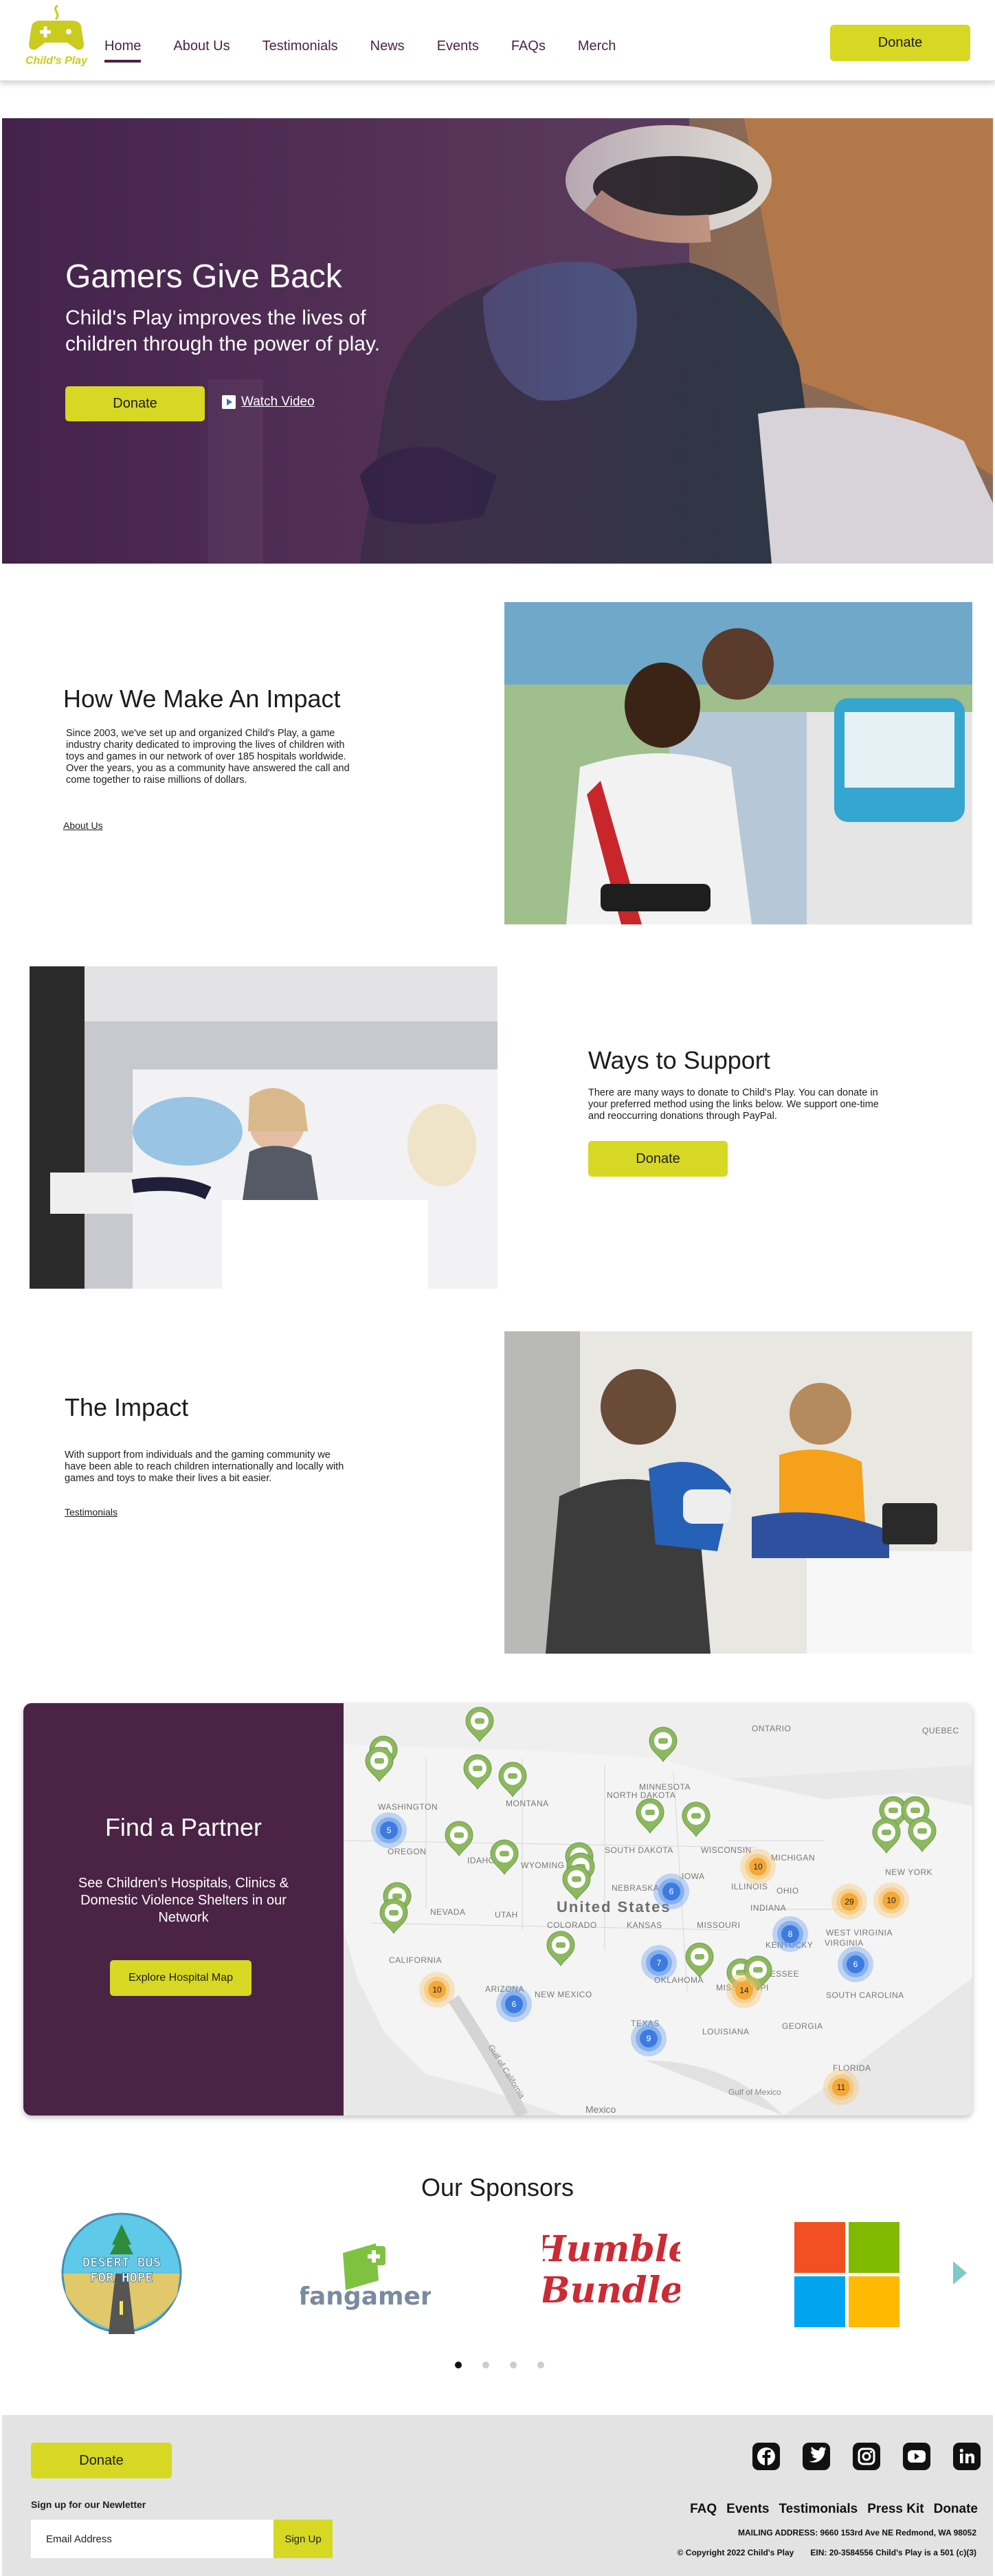 This screenshot has width=995, height=2576. I want to click on map-mexico-label: Mexico, so click(600, 2109).